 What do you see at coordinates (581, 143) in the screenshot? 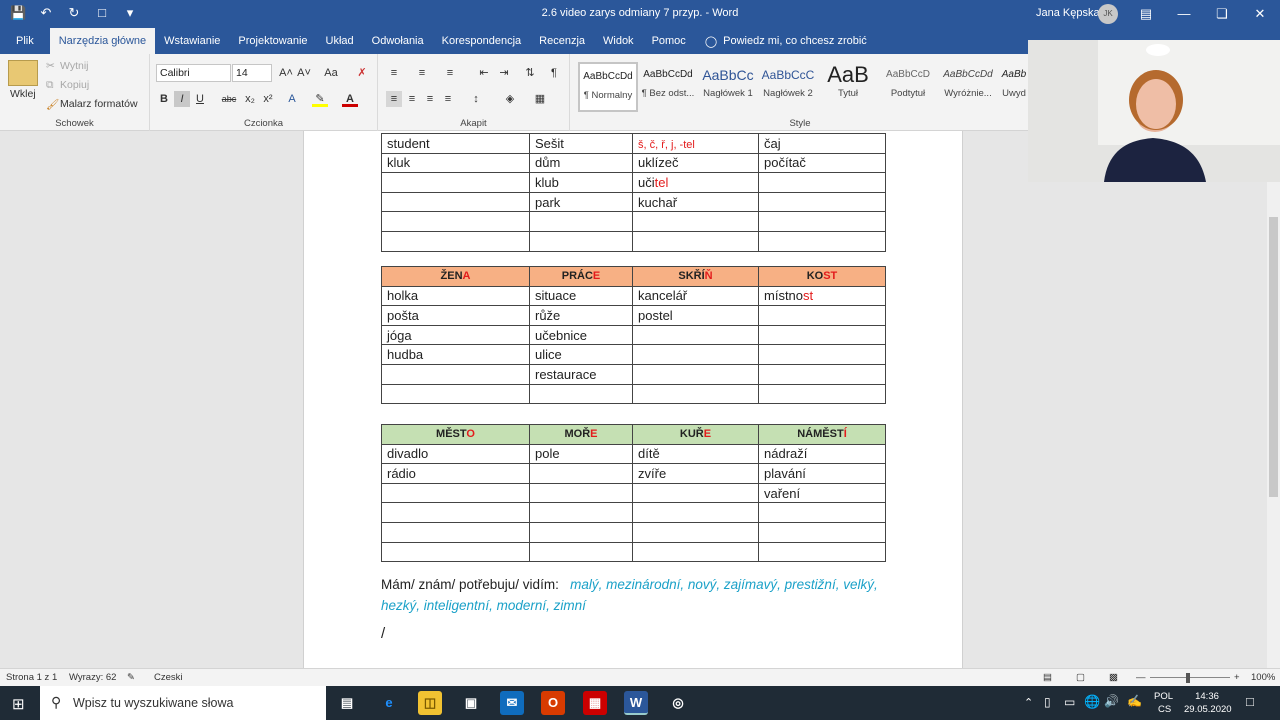
I see `table-cell: Sešit` at bounding box center [581, 143].